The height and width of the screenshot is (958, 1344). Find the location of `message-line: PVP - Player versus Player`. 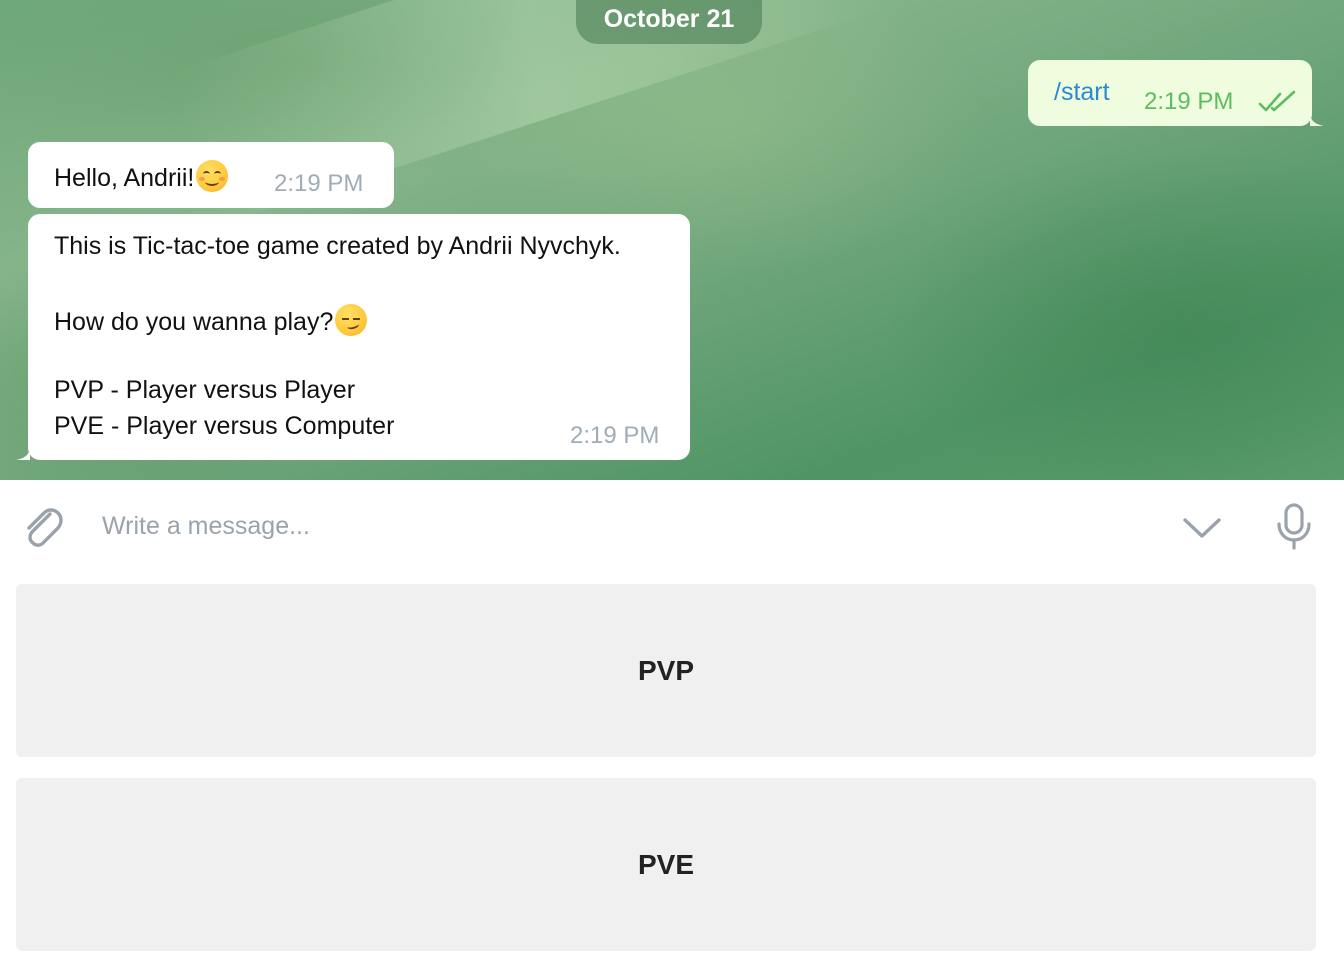

message-line: PVP - Player versus Player is located at coordinates (205, 390).